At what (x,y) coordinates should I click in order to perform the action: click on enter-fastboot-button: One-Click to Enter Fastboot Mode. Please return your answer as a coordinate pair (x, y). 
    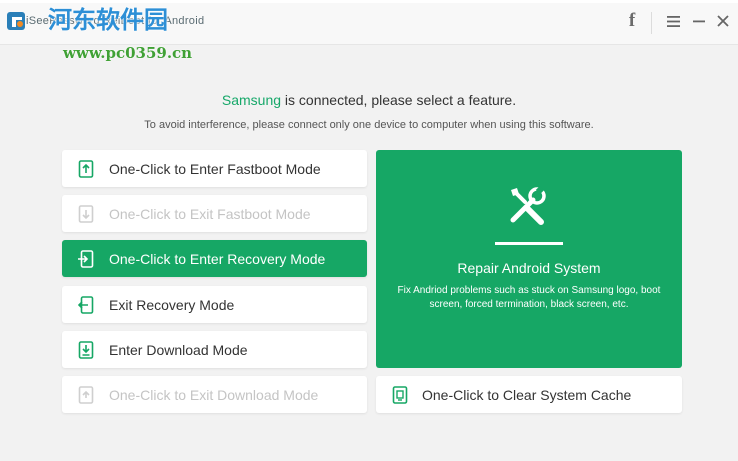
    Looking at the image, I should click on (214, 168).